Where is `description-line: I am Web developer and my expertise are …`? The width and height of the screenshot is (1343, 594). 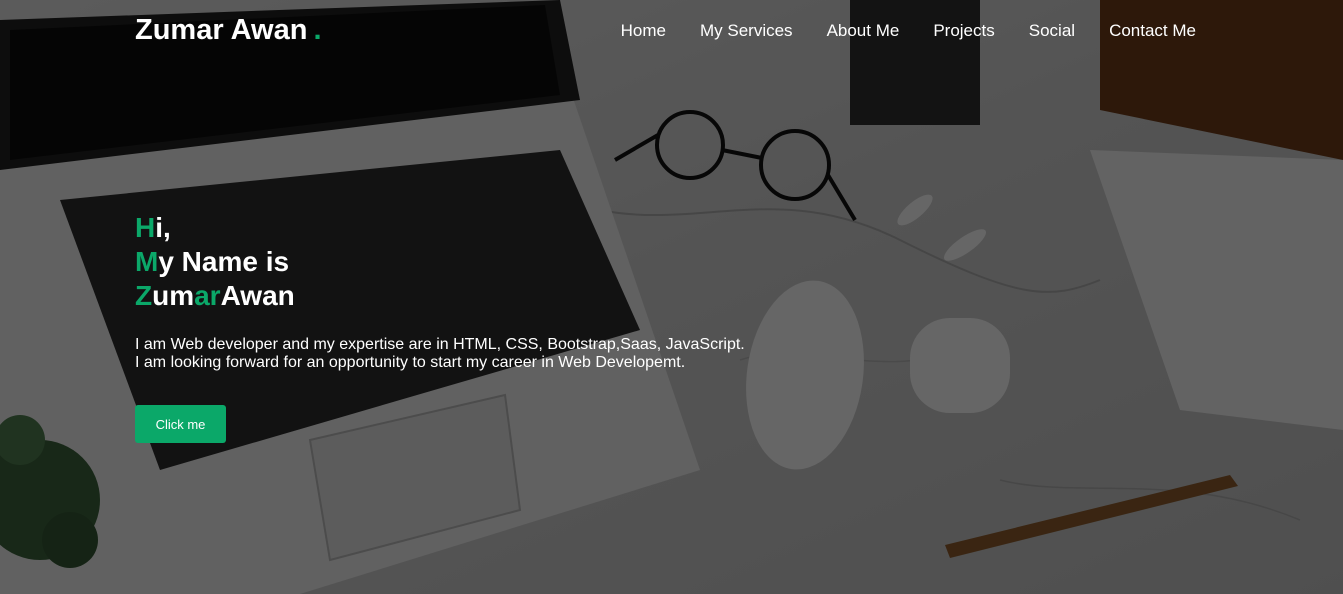
description-line: I am Web developer and my expertise are … is located at coordinates (440, 344).